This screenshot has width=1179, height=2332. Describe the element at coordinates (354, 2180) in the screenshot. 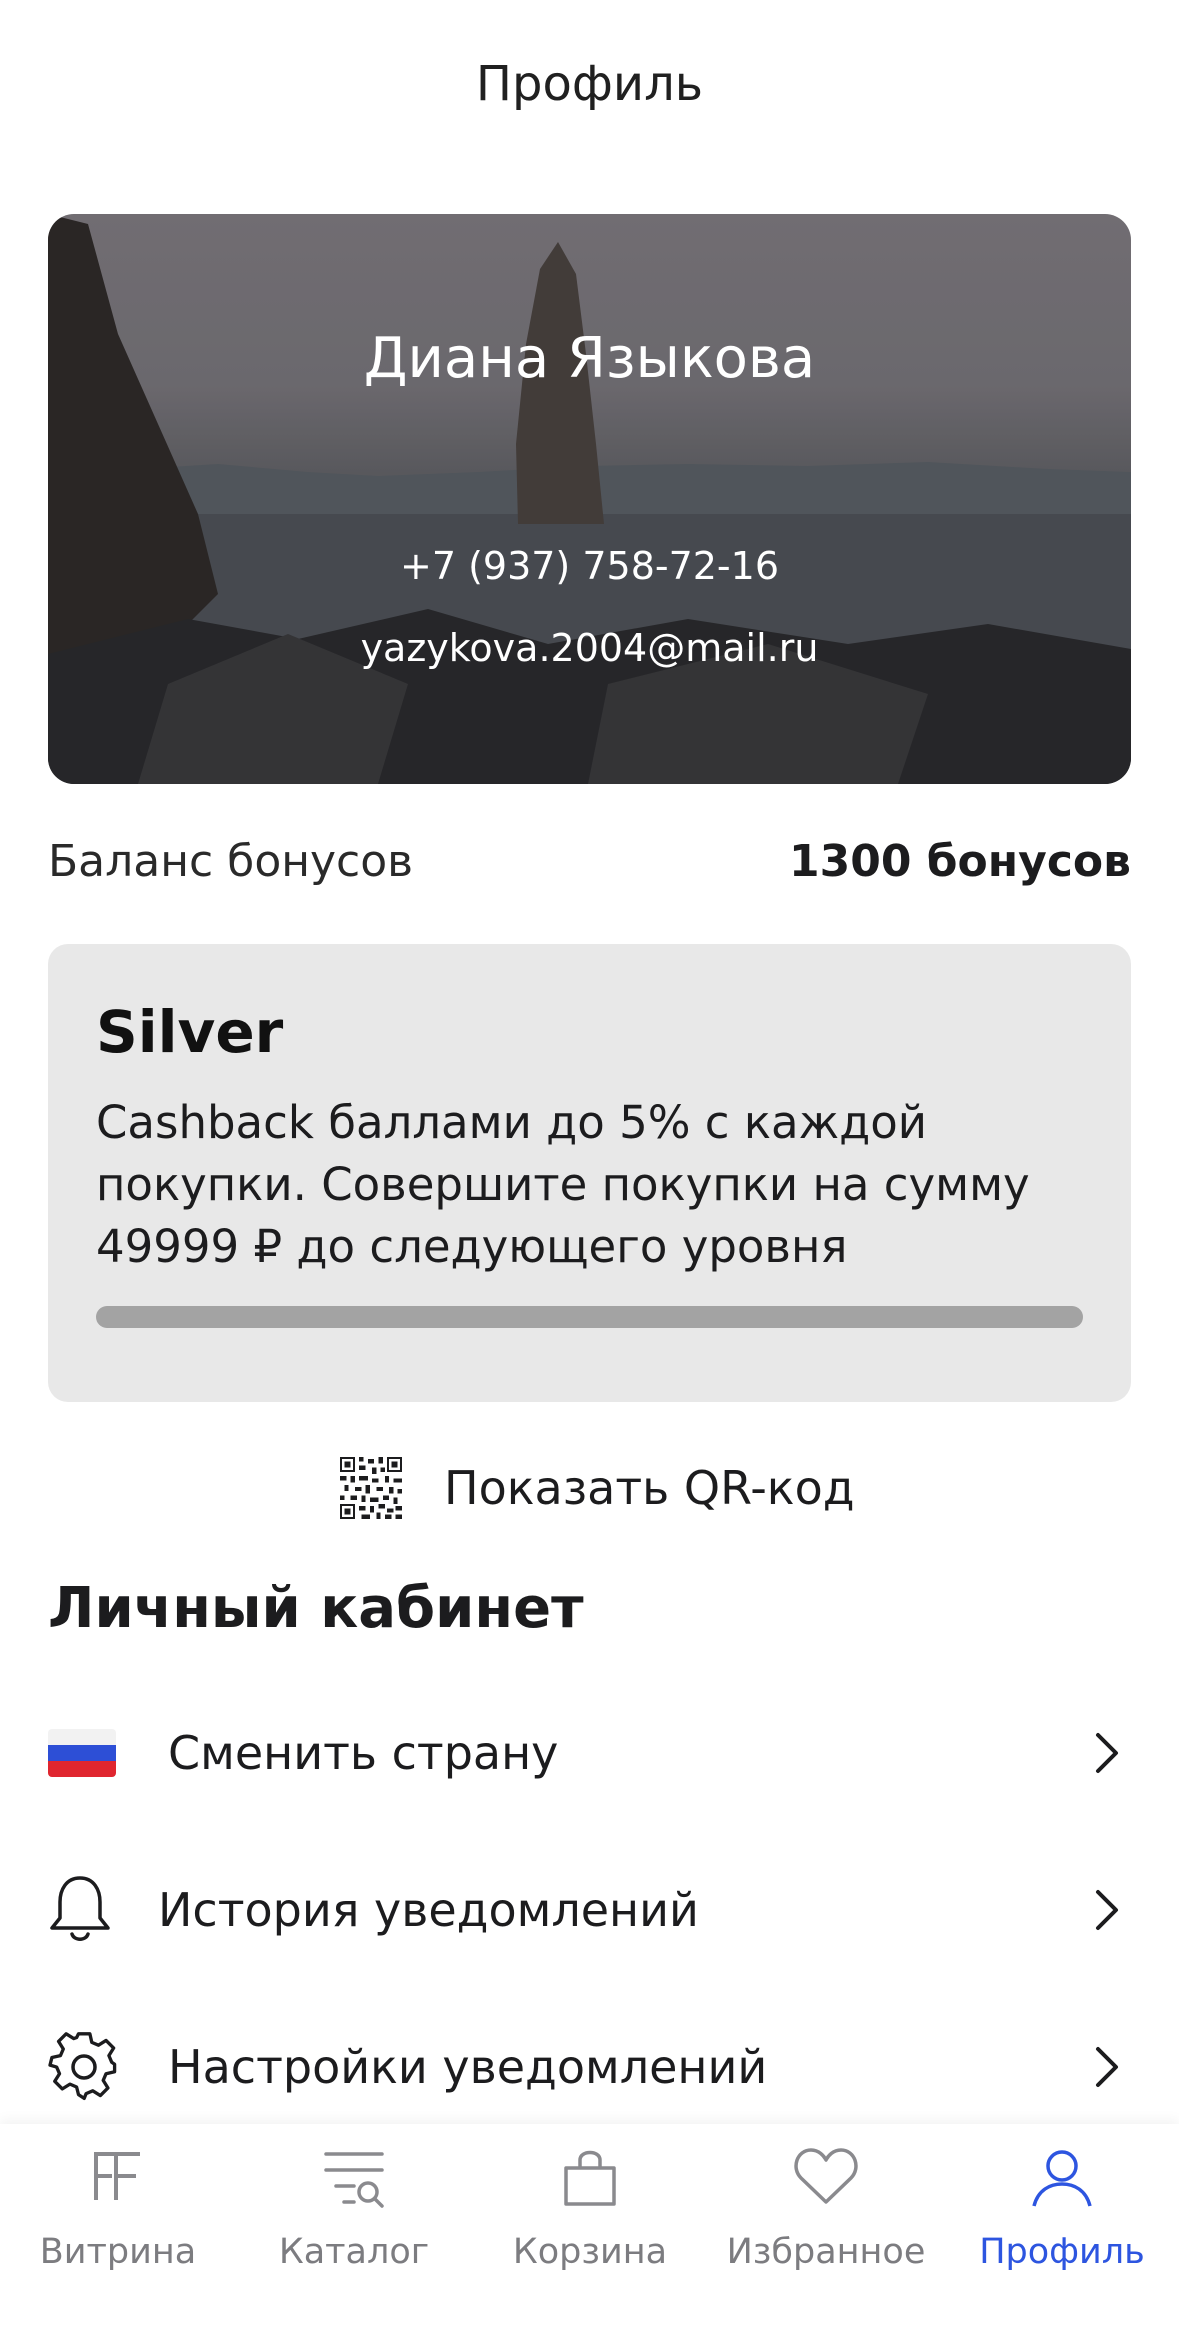

I see `catalog-search-icon` at that location.